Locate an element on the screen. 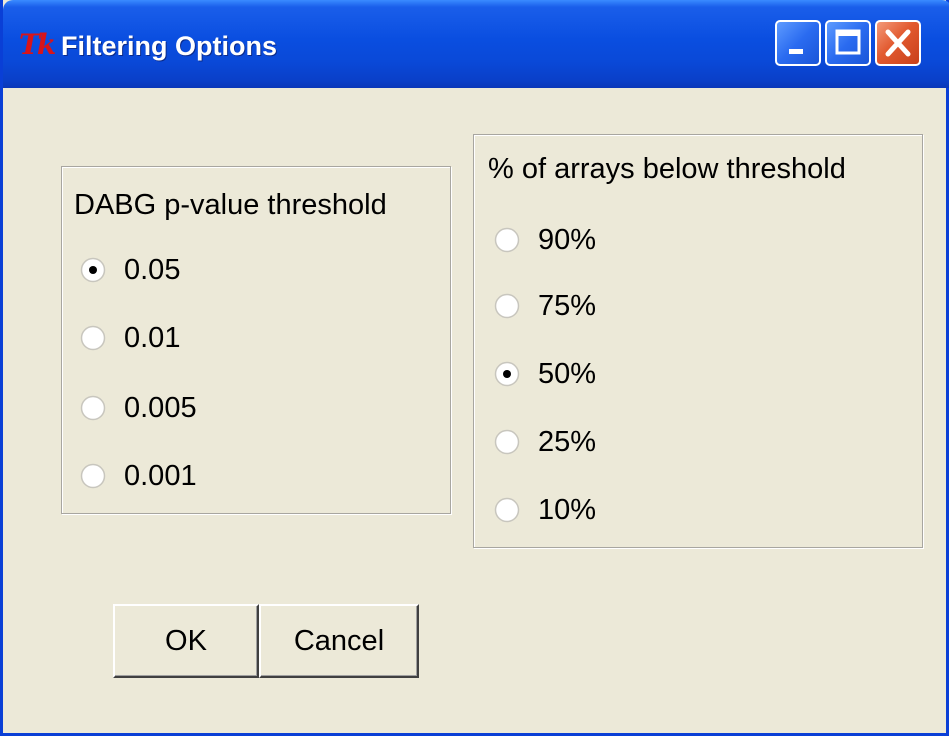  maximize-icon is located at coordinates (848, 42).